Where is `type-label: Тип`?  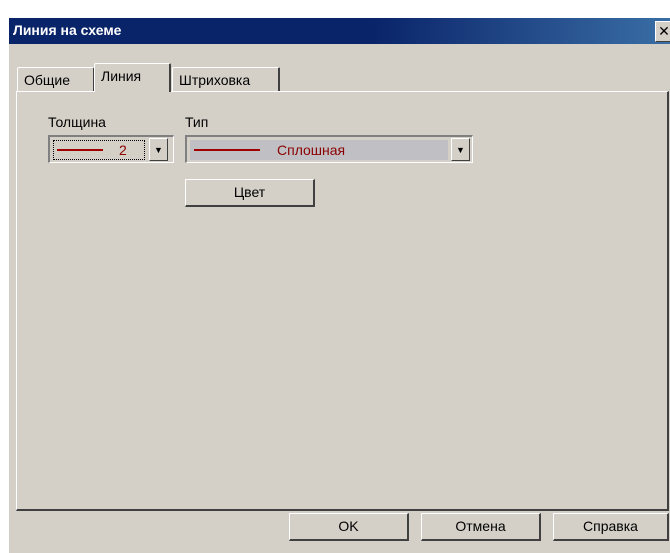
type-label: Тип is located at coordinates (197, 122).